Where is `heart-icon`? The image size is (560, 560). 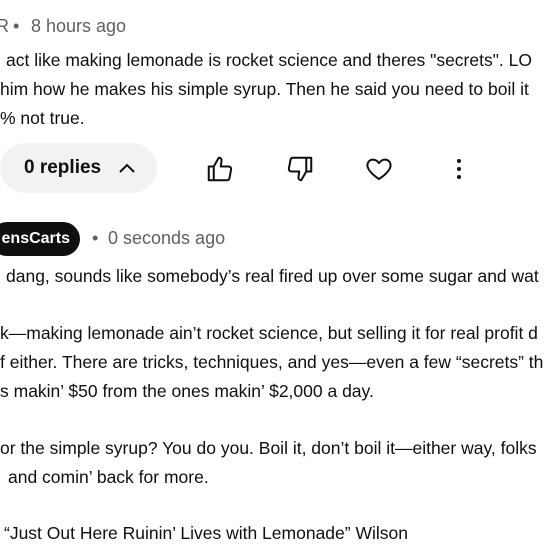
heart-icon is located at coordinates (379, 169).